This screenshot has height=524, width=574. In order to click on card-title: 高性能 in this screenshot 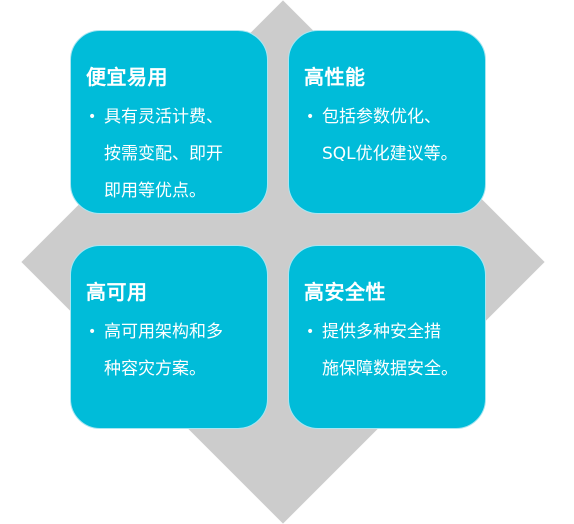, I will do `click(335, 77)`.